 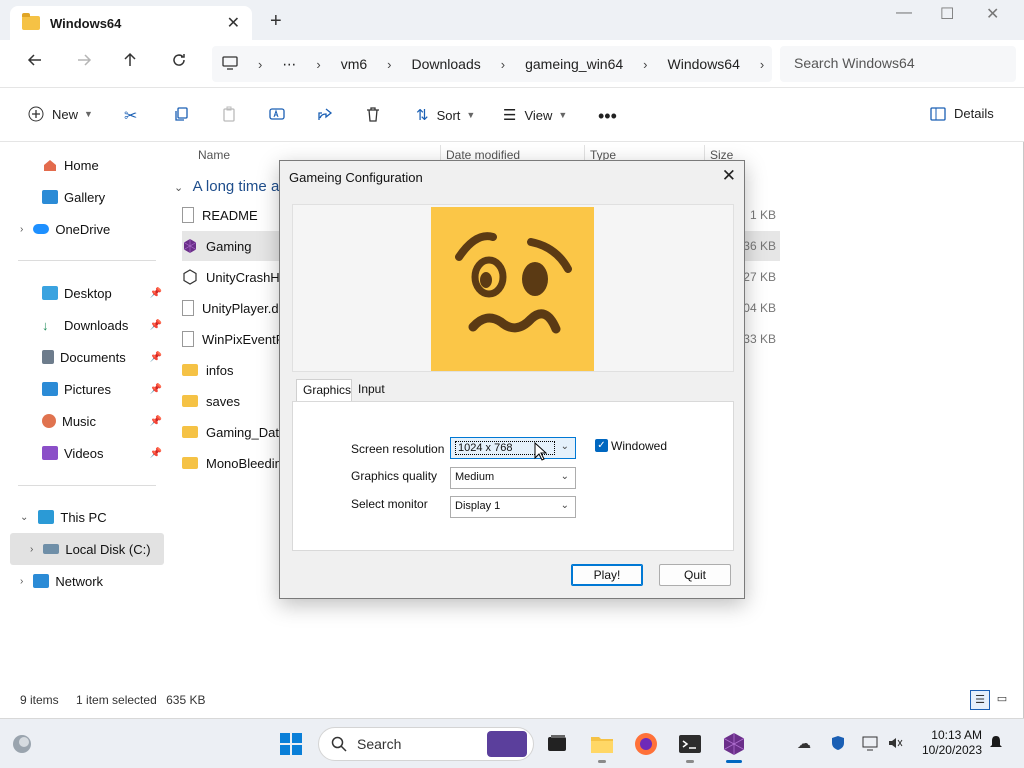 I want to click on select-monitor-select: Display 1 ⌄, so click(x=513, y=507).